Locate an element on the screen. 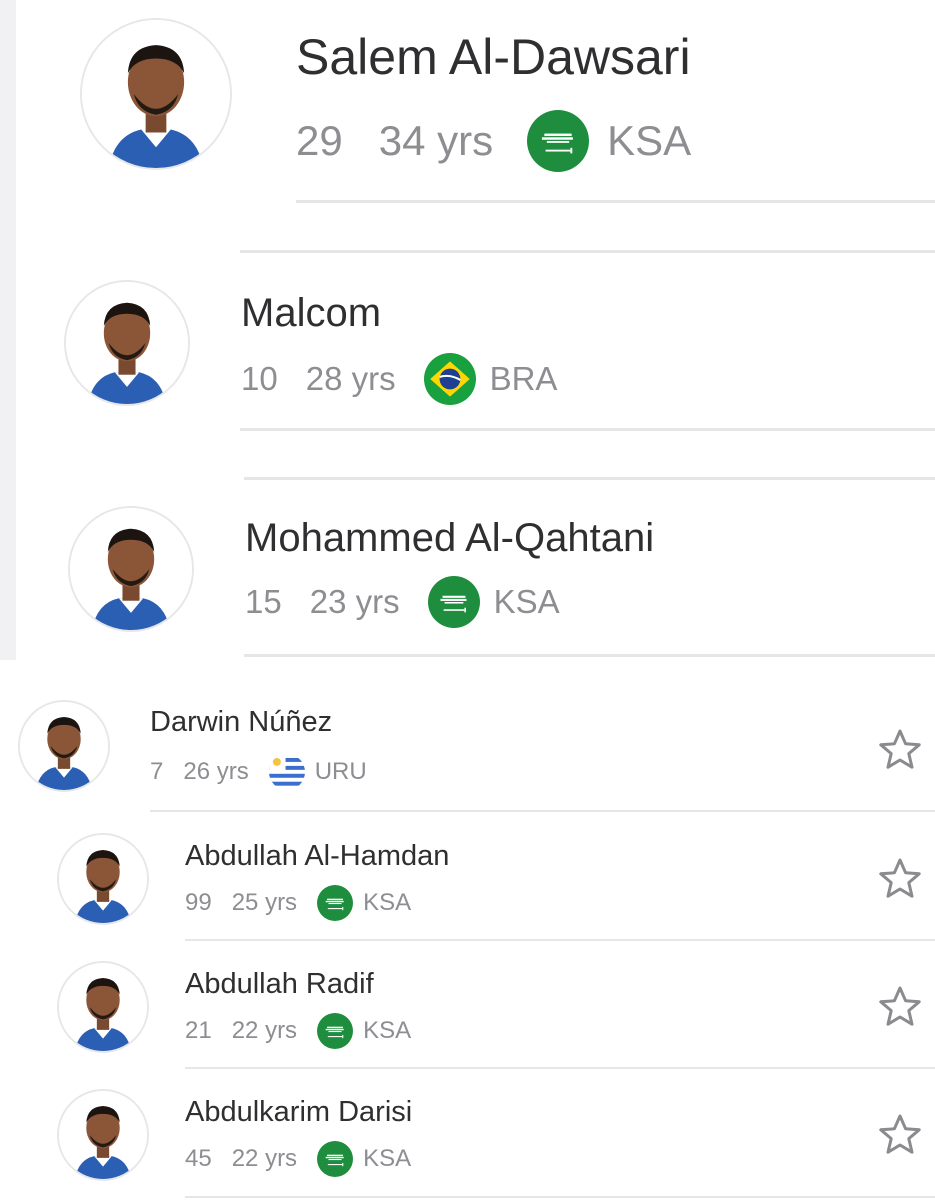 The image size is (935, 1200). player-age: 25 yrs is located at coordinates (264, 902).